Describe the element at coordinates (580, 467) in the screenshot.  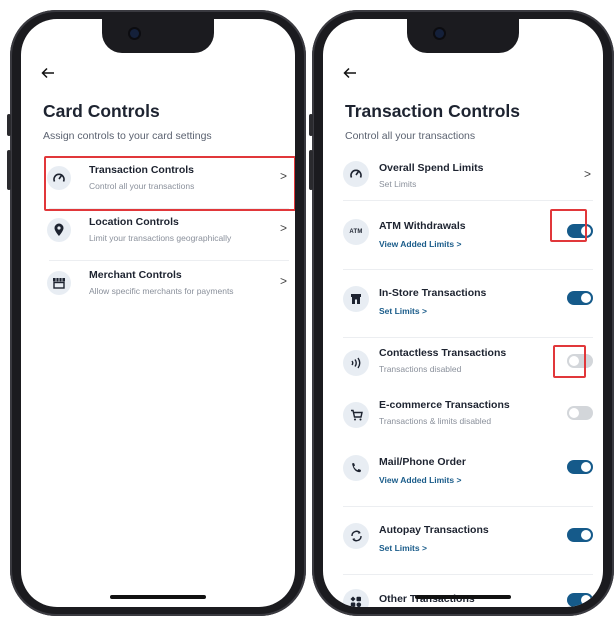
I see `mail-phone-order-toggle` at that location.